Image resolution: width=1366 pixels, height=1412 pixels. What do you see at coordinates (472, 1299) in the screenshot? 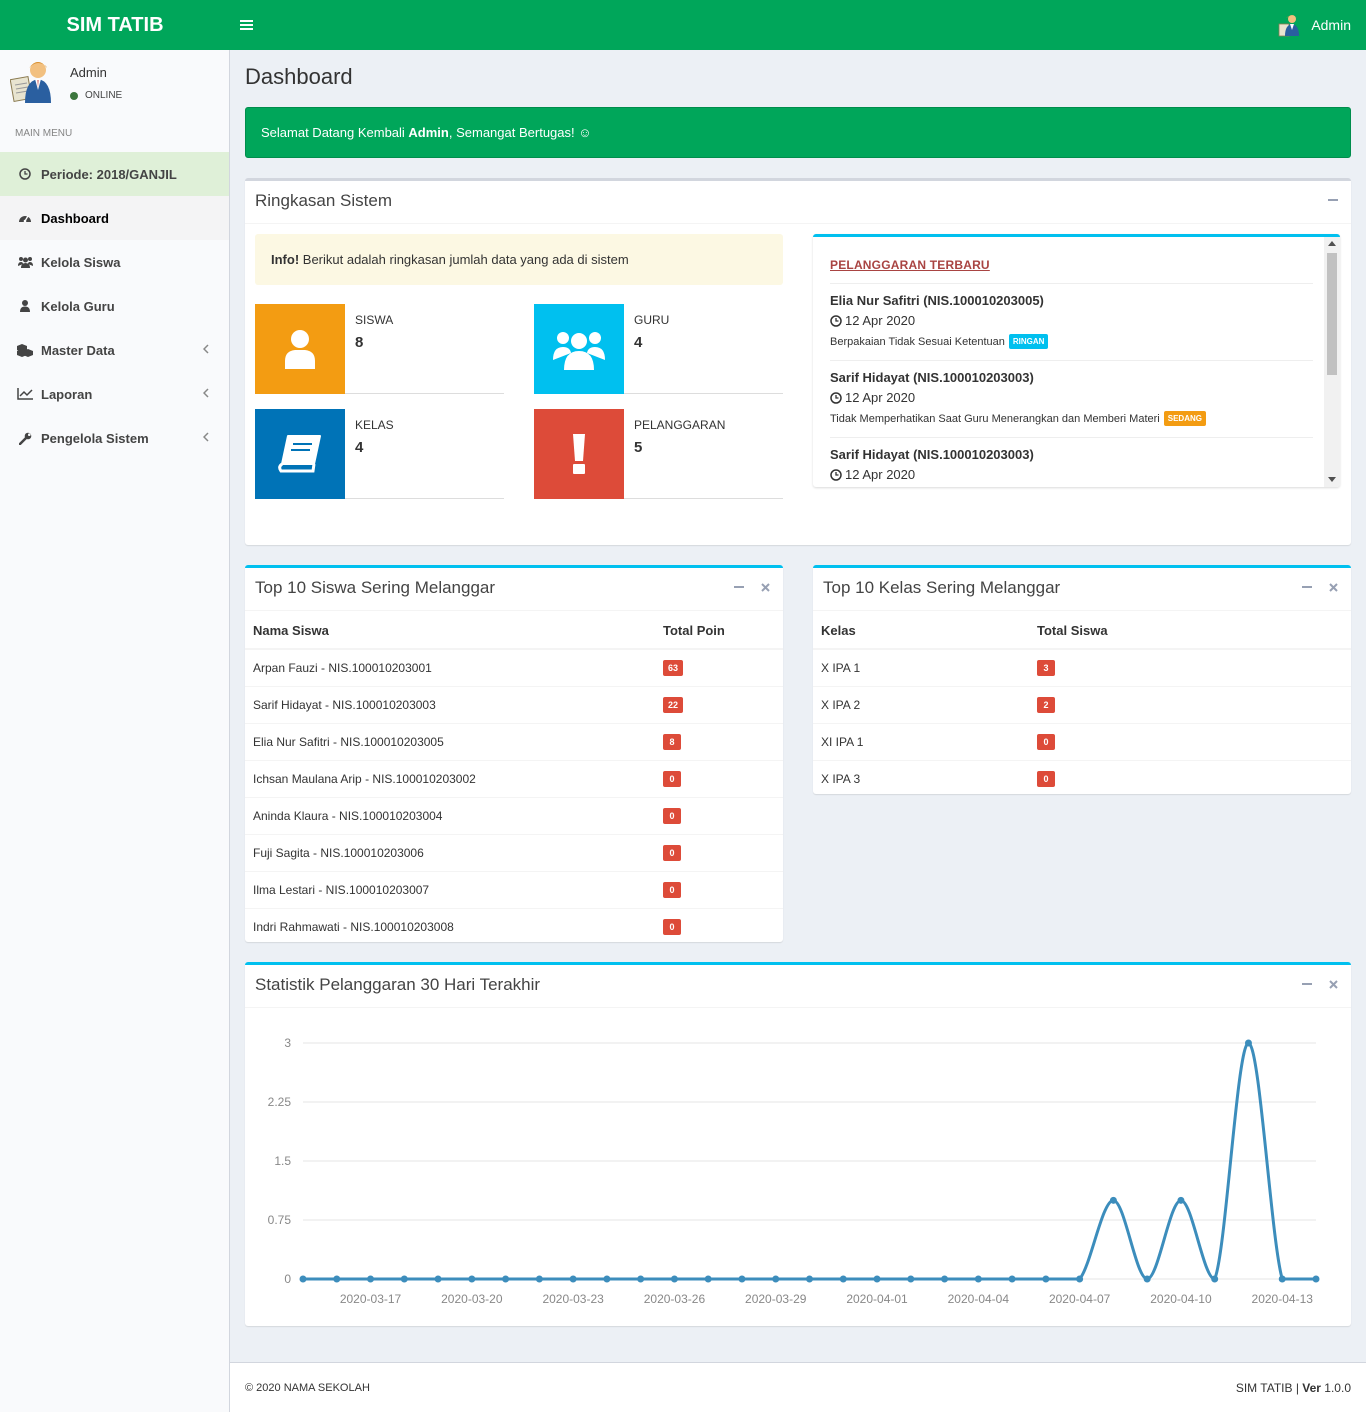
I see `x-tick-label: 2020-03-20` at bounding box center [472, 1299].